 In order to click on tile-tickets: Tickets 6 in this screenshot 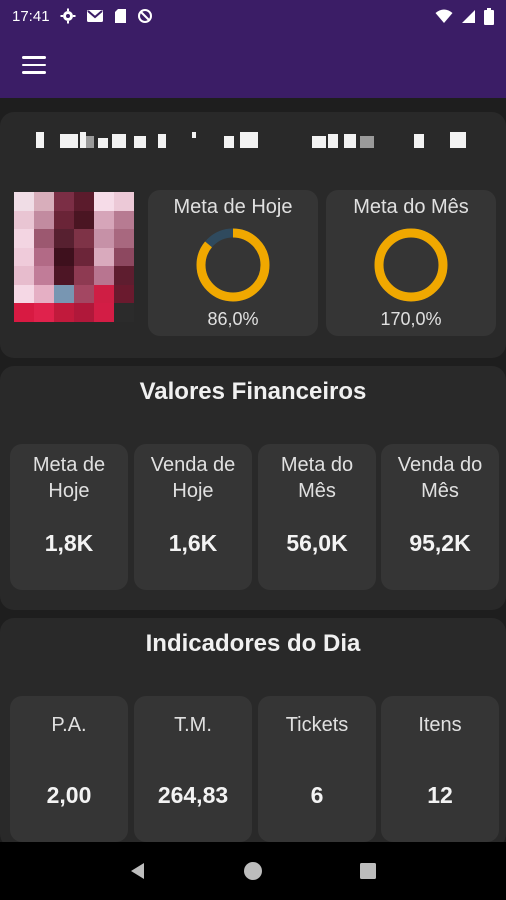, I will do `click(317, 769)`.